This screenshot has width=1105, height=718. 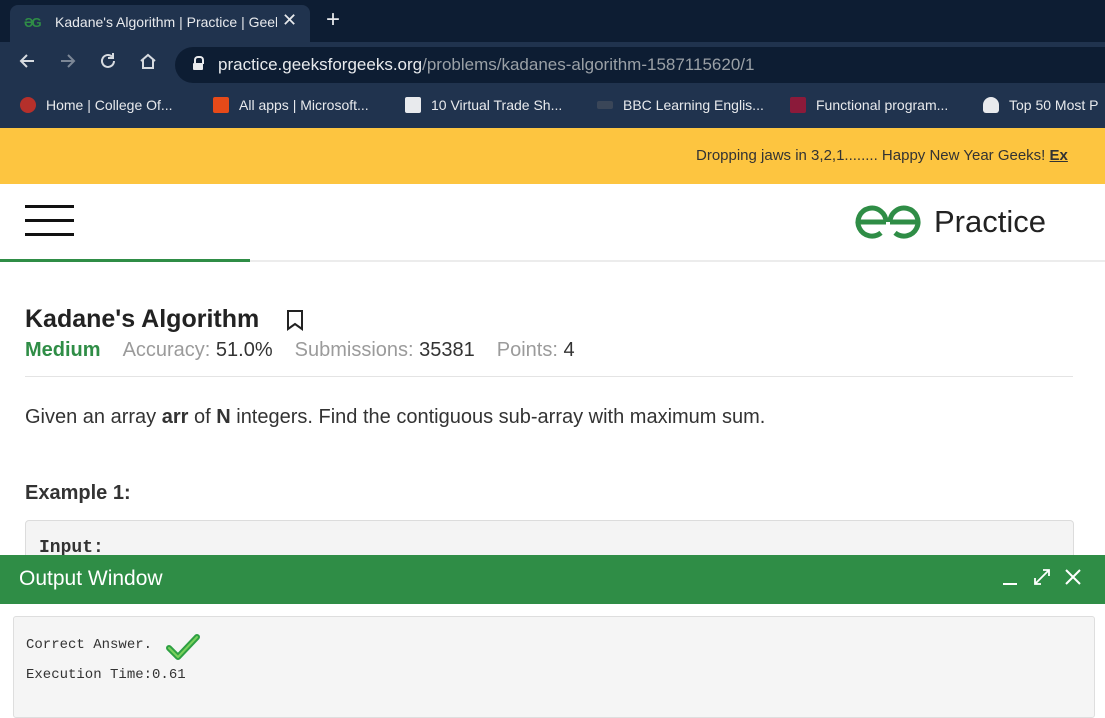 What do you see at coordinates (1059, 155) in the screenshot?
I see `banner-link: Ex` at bounding box center [1059, 155].